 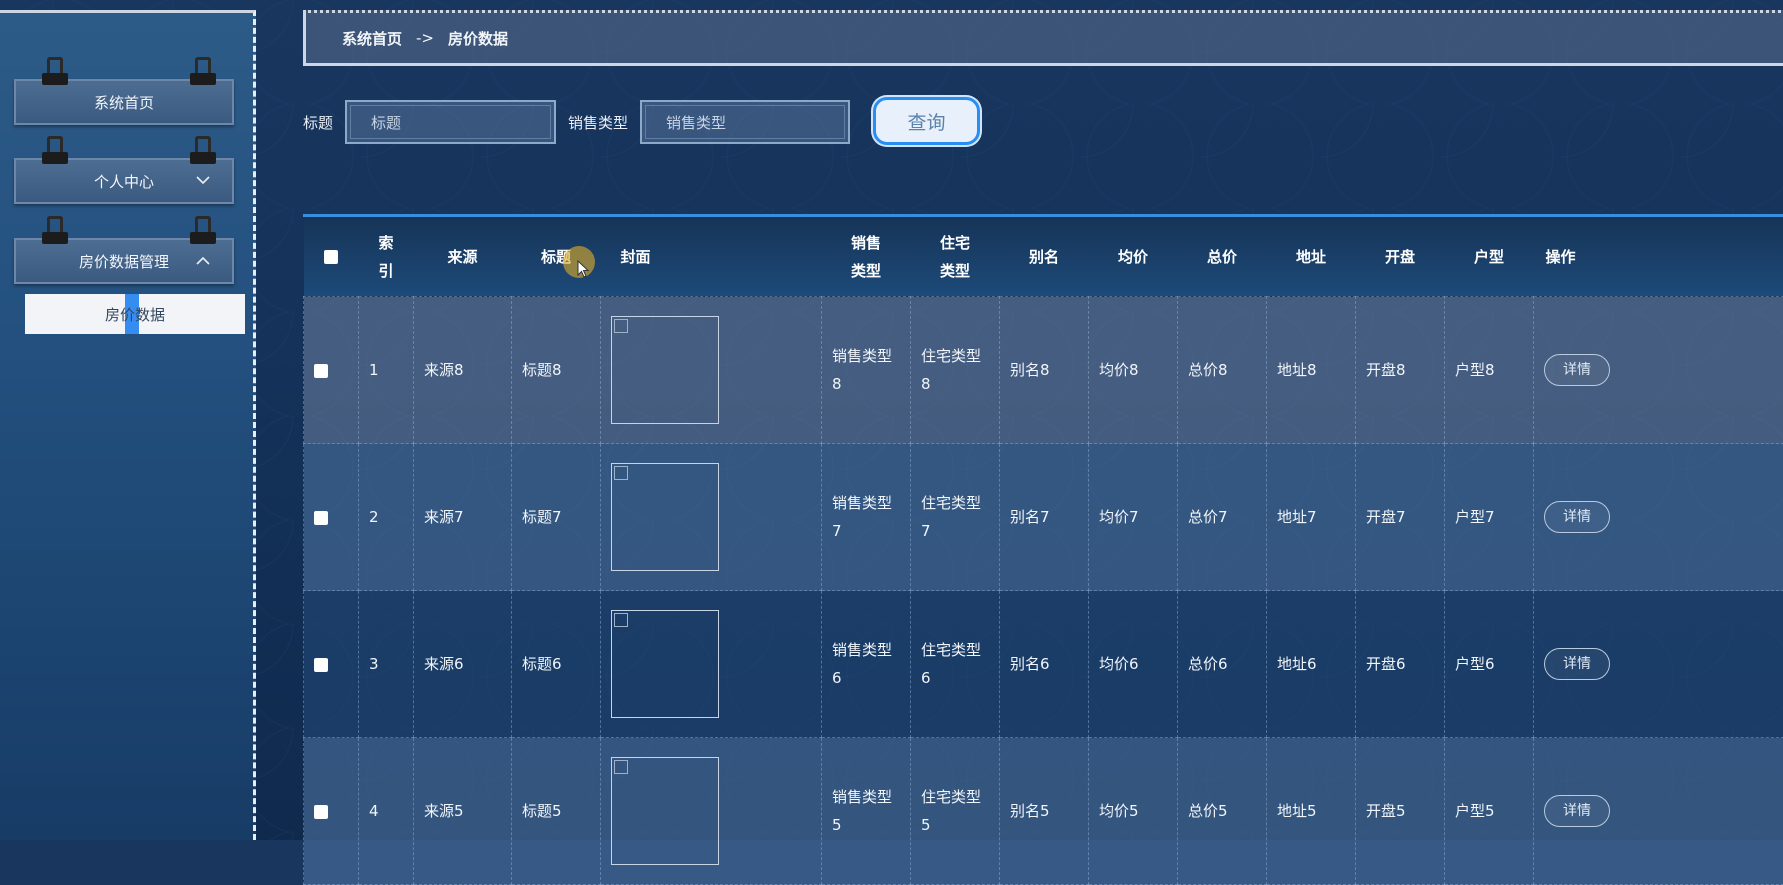 I want to click on cell-sale-type: 销售类型6, so click(x=866, y=664).